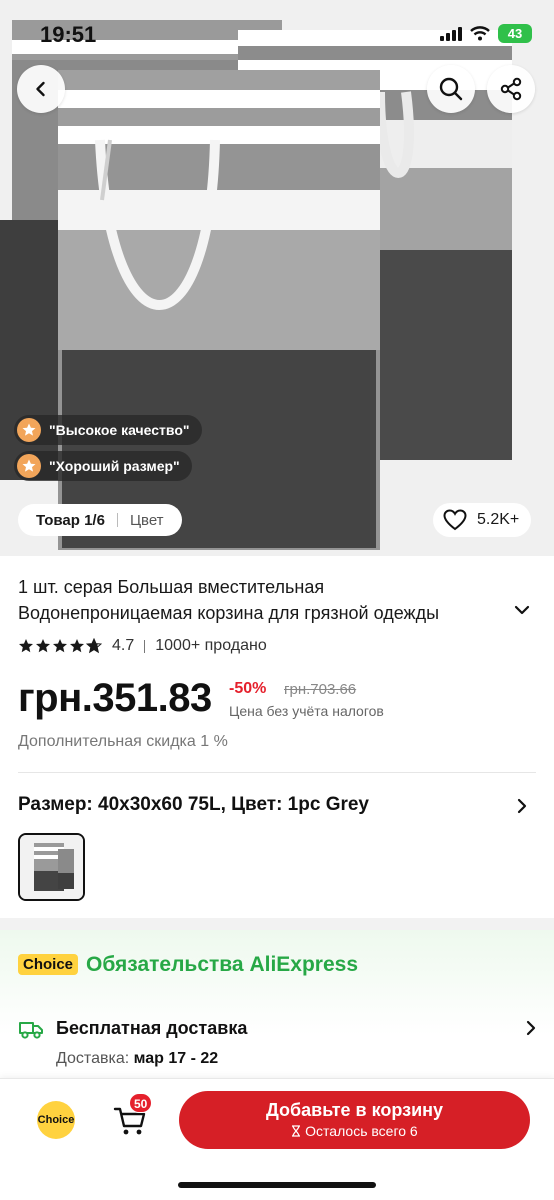 The height and width of the screenshot is (1200, 554). I want to click on signal-icon, so click(451, 33).